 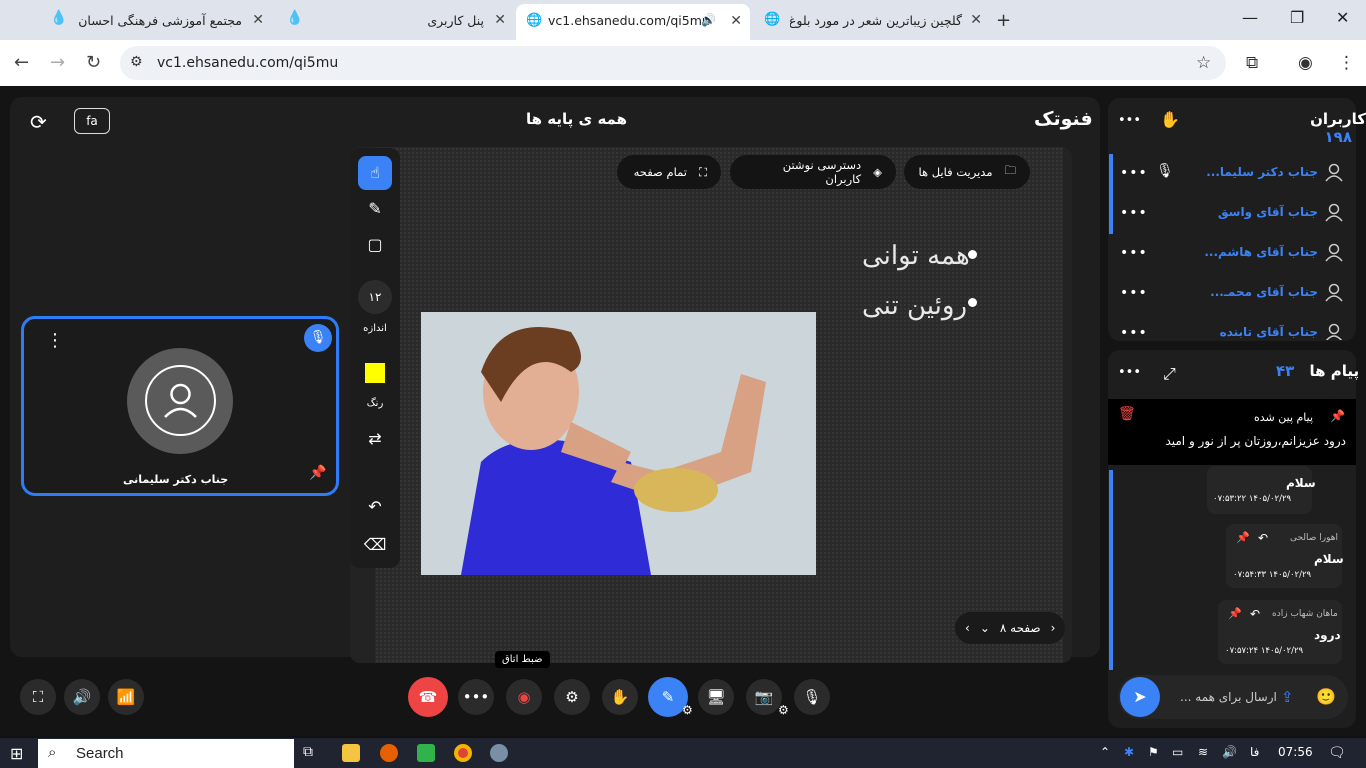 What do you see at coordinates (375, 209) in the screenshot?
I see `pencil-tool-icon: ✎` at bounding box center [375, 209].